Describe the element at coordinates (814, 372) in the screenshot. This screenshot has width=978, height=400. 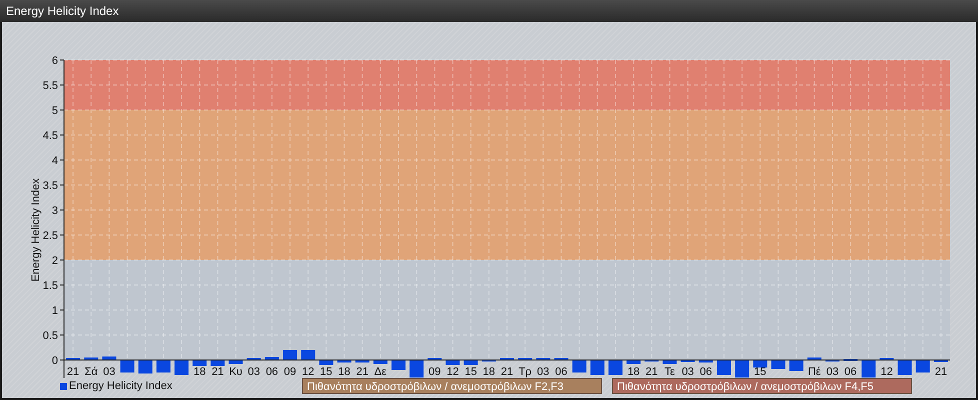
I see `x-tick-label: Πέ` at that location.